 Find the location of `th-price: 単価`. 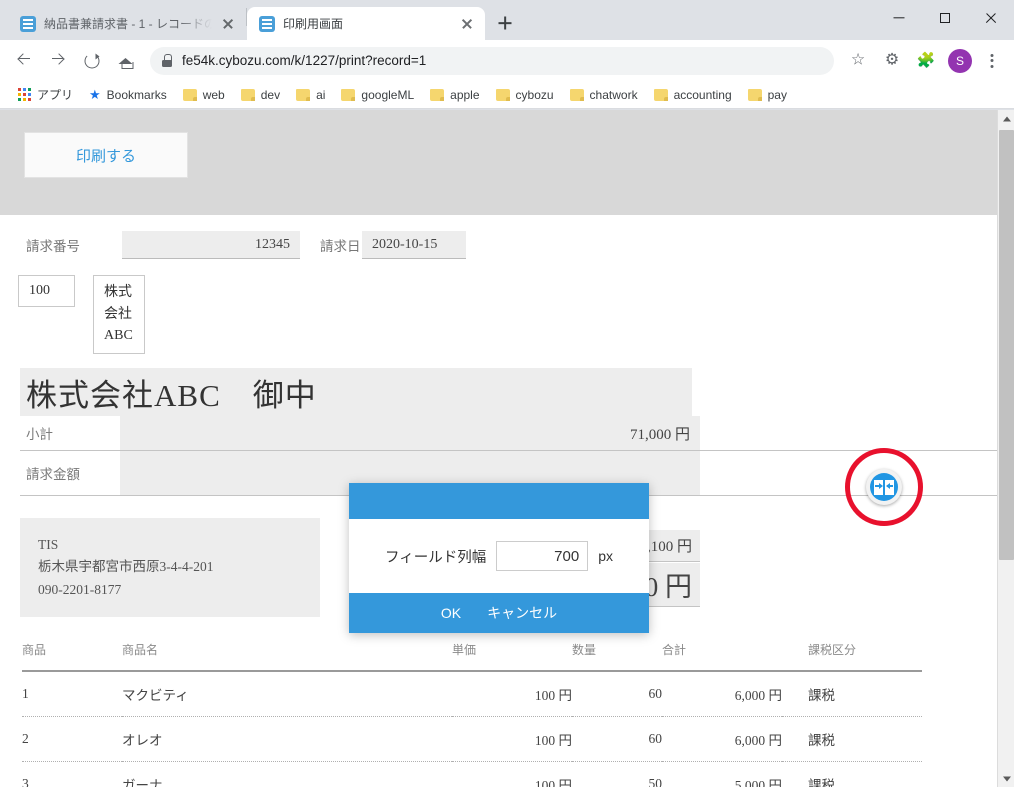

th-price: 単価 is located at coordinates (512, 653).